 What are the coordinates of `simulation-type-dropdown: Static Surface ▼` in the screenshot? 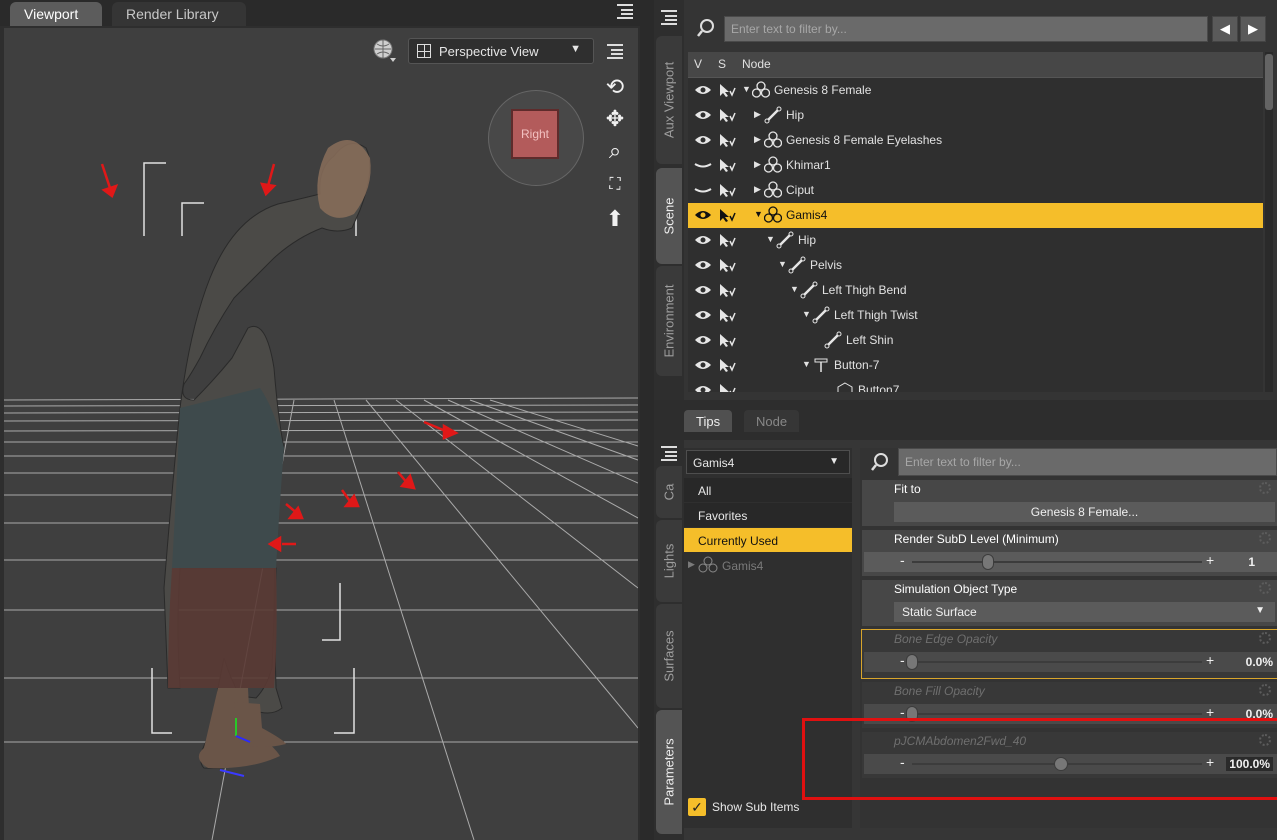 It's located at (1084, 612).